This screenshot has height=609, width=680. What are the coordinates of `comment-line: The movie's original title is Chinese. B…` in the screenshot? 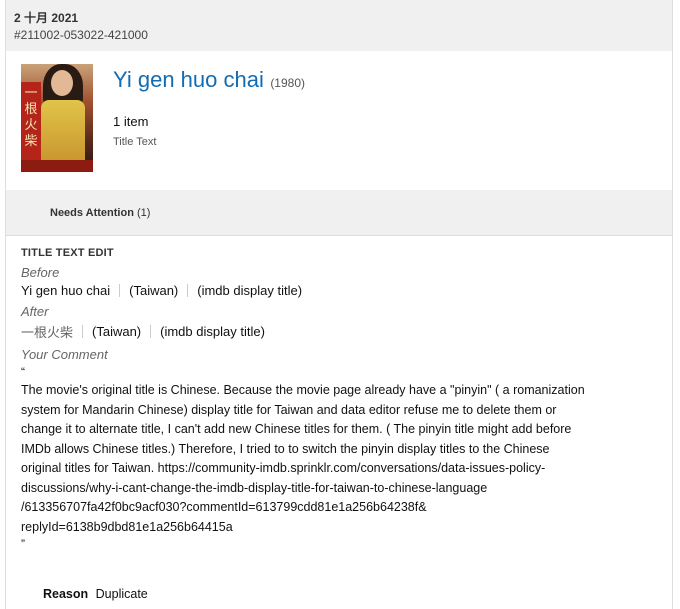 It's located at (303, 390).